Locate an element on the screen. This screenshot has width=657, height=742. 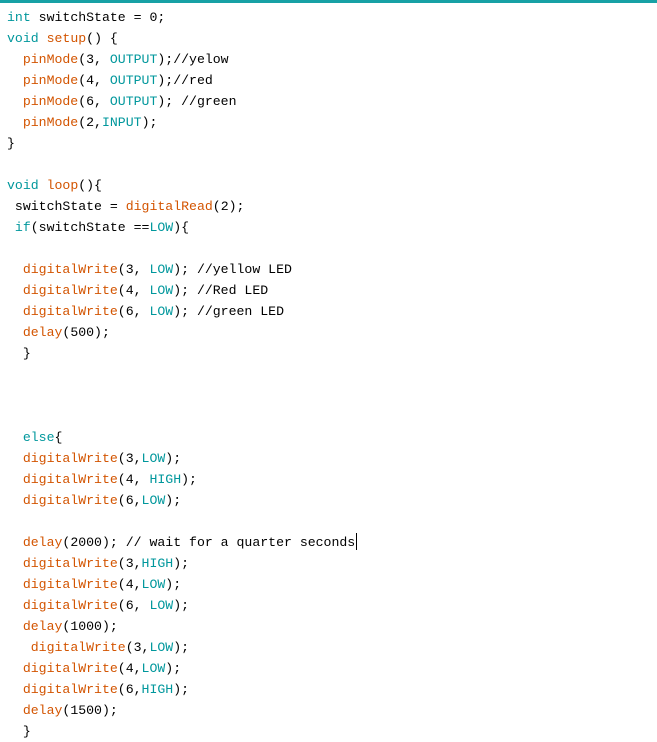
text-token: (2000); // wait for a quarter seconds is located at coordinates (209, 542).